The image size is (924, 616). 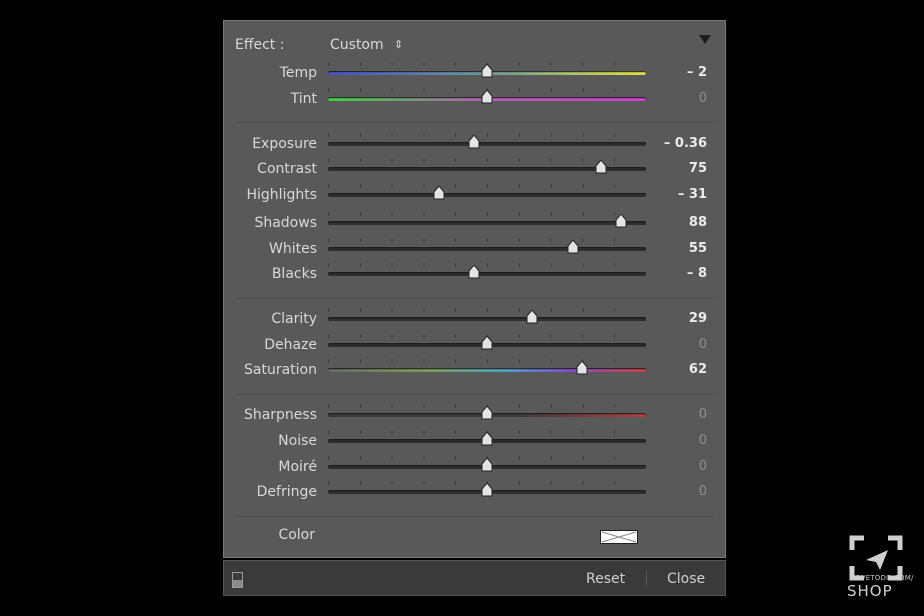 What do you see at coordinates (298, 73) in the screenshot?
I see `slider-label: Temp` at bounding box center [298, 73].